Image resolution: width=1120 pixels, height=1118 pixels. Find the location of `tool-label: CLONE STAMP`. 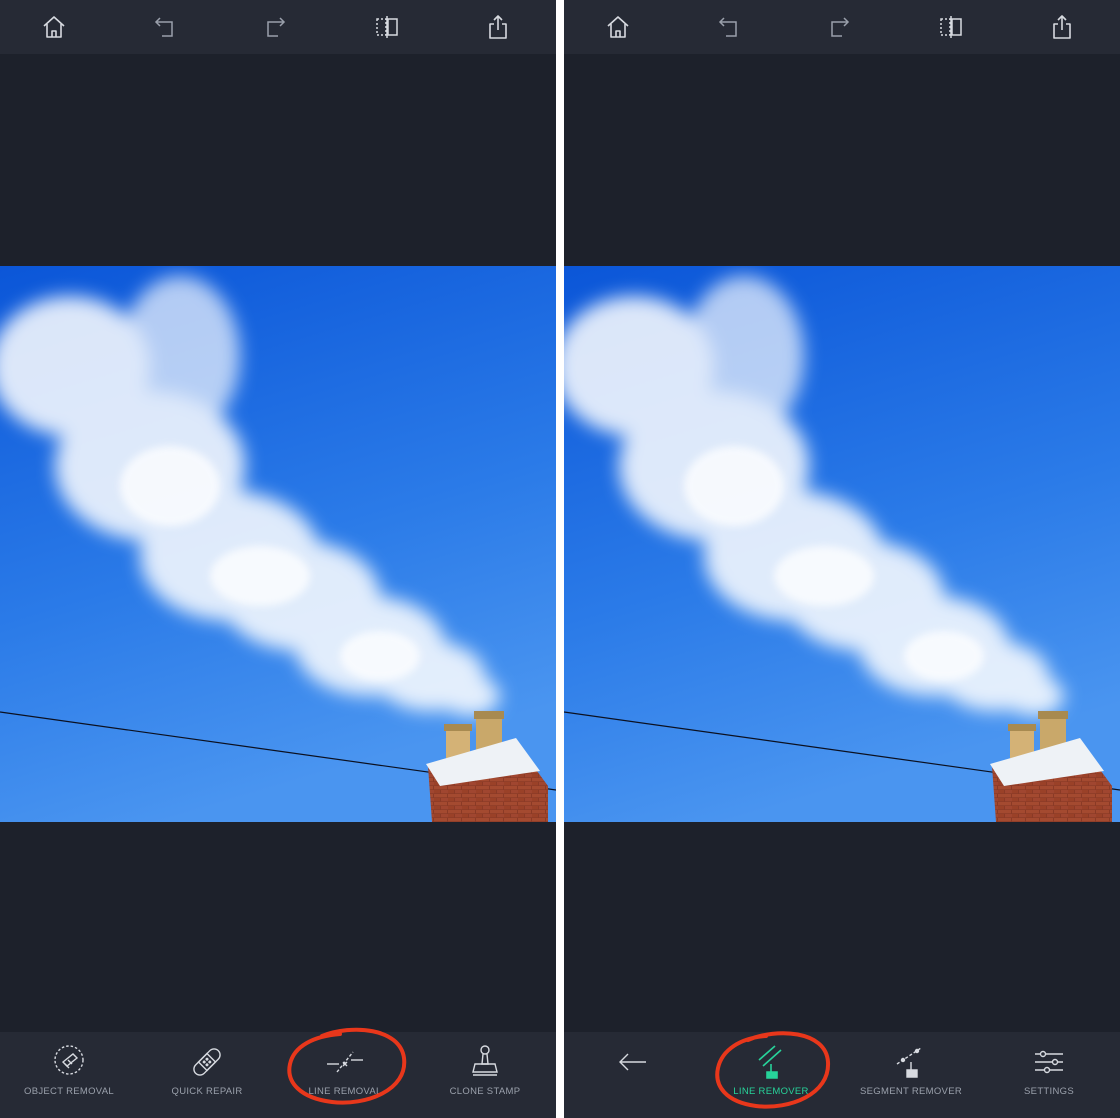

tool-label: CLONE STAMP is located at coordinates (485, 1091).